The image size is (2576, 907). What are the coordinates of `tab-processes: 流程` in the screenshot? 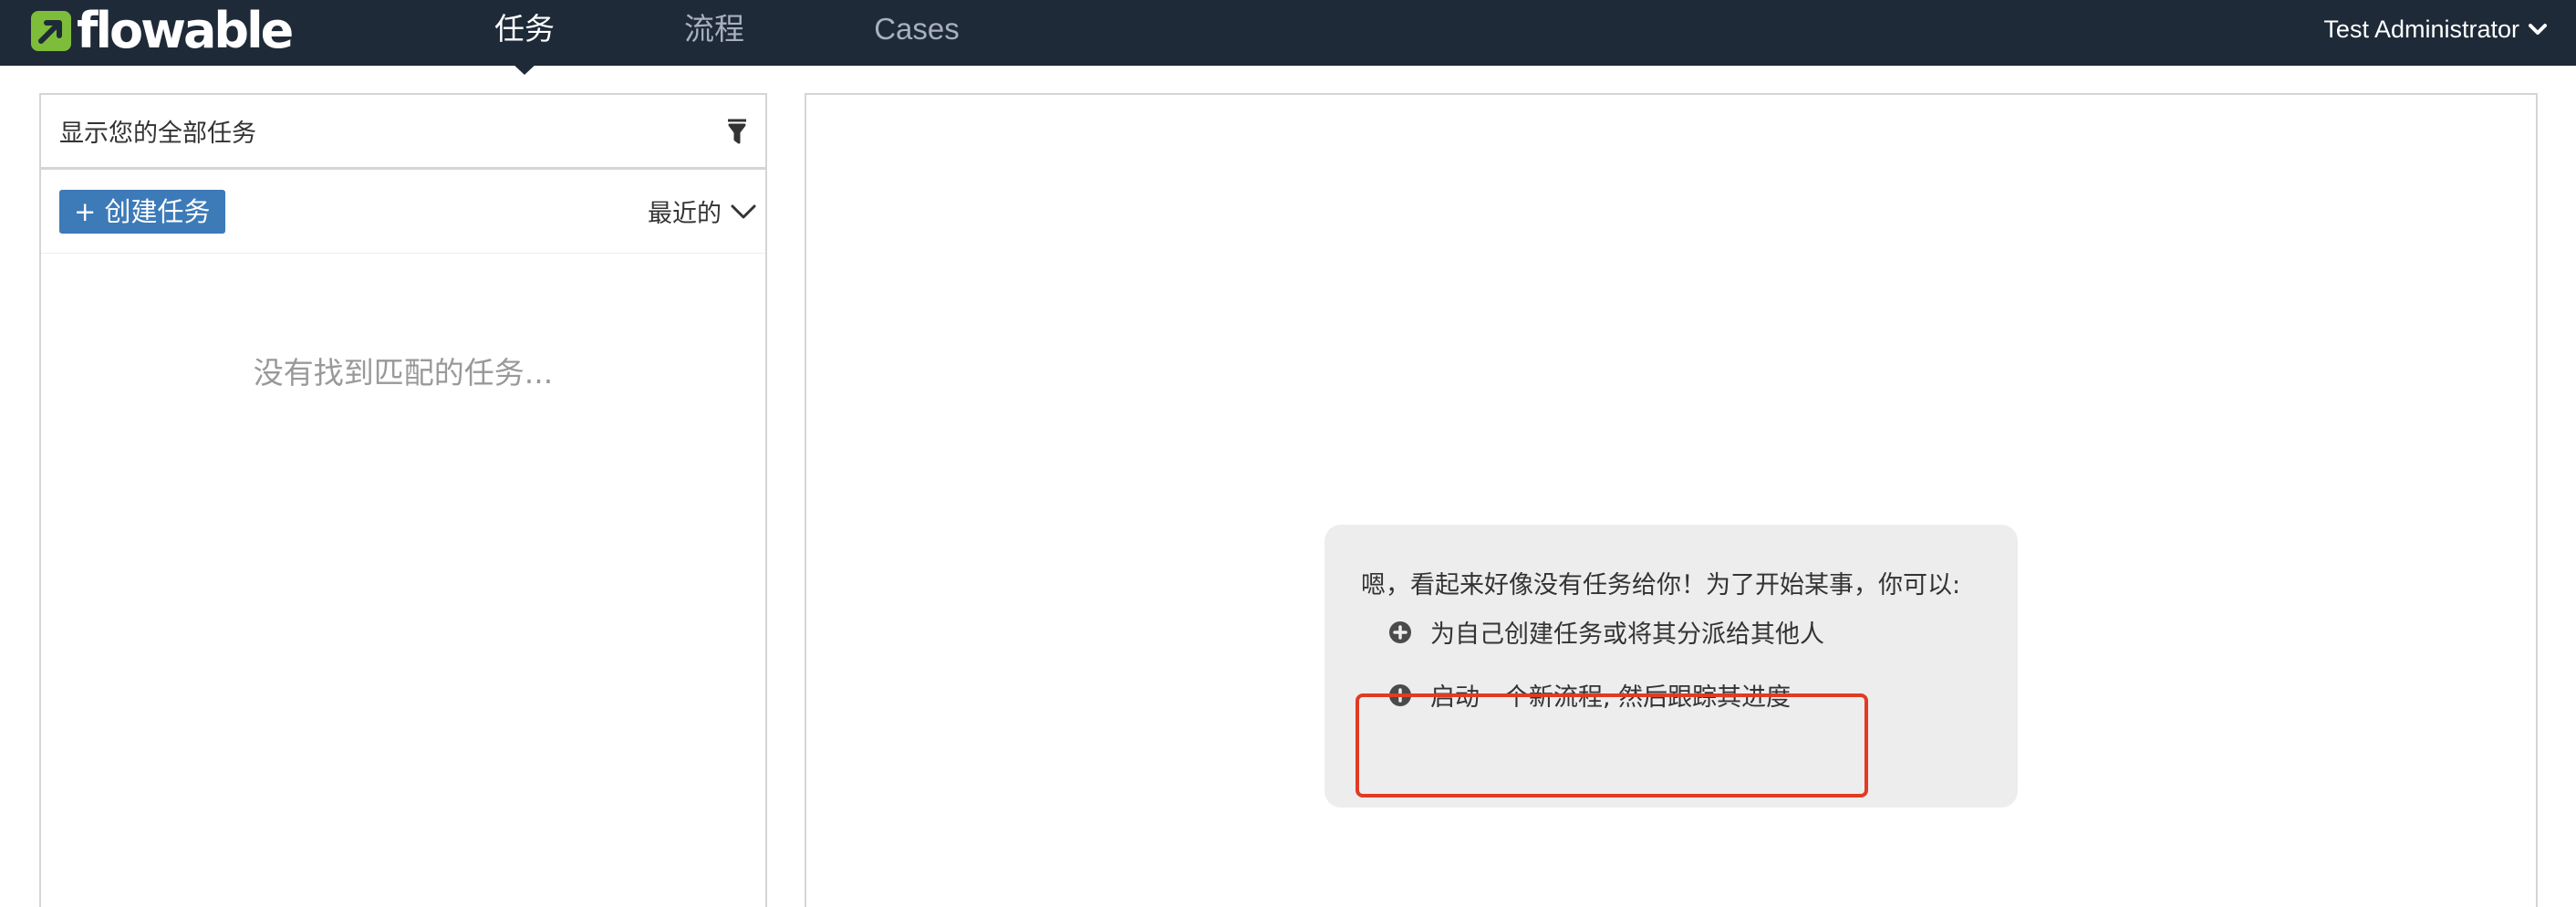 It's located at (714, 33).